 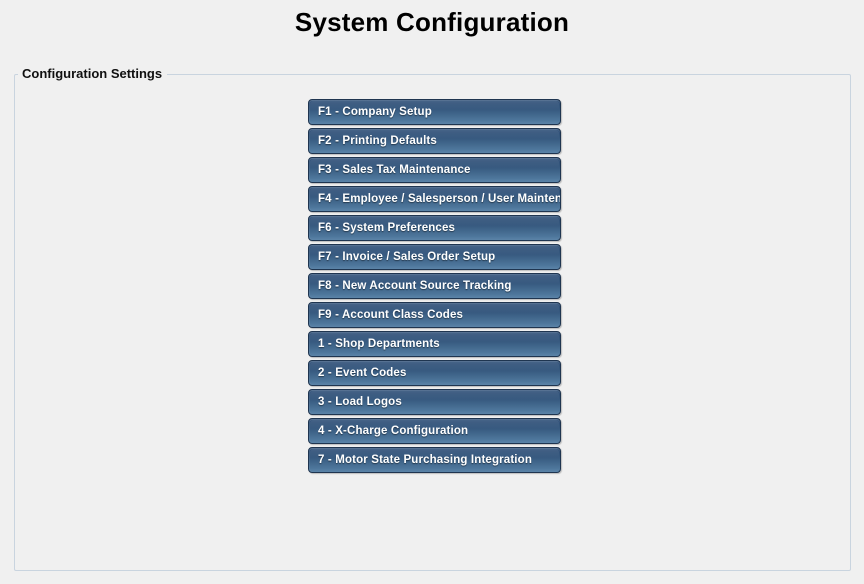 I want to click on config-button-label: 1 - Shop Departments, so click(x=379, y=344).